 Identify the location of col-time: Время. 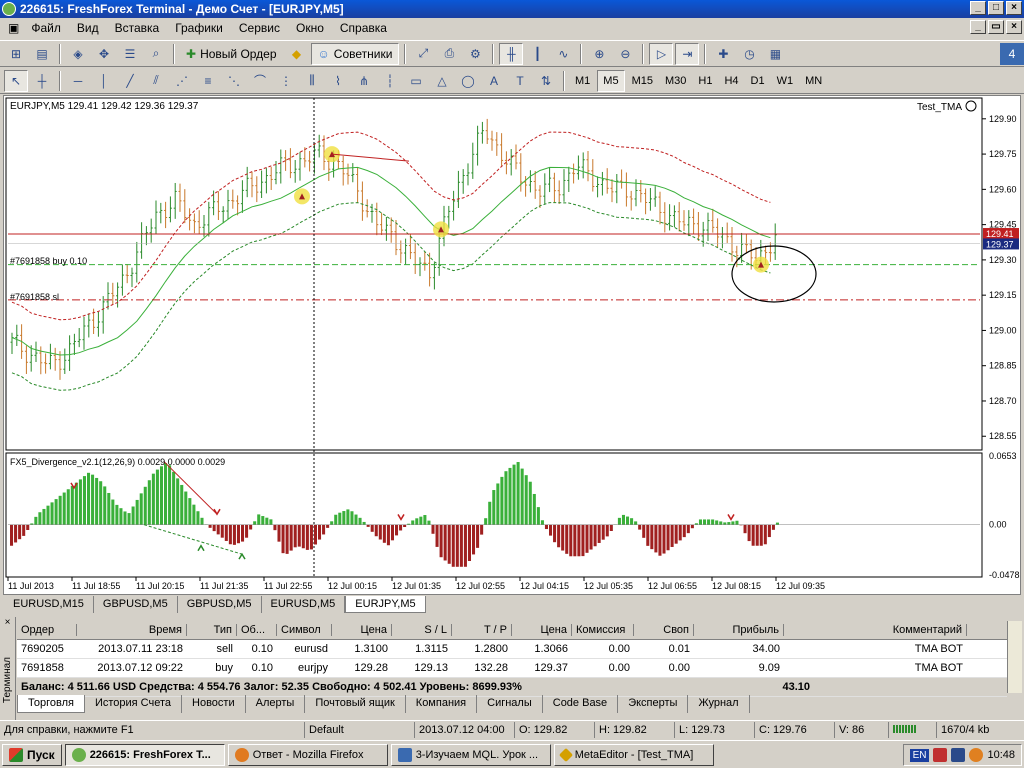
(132, 630).